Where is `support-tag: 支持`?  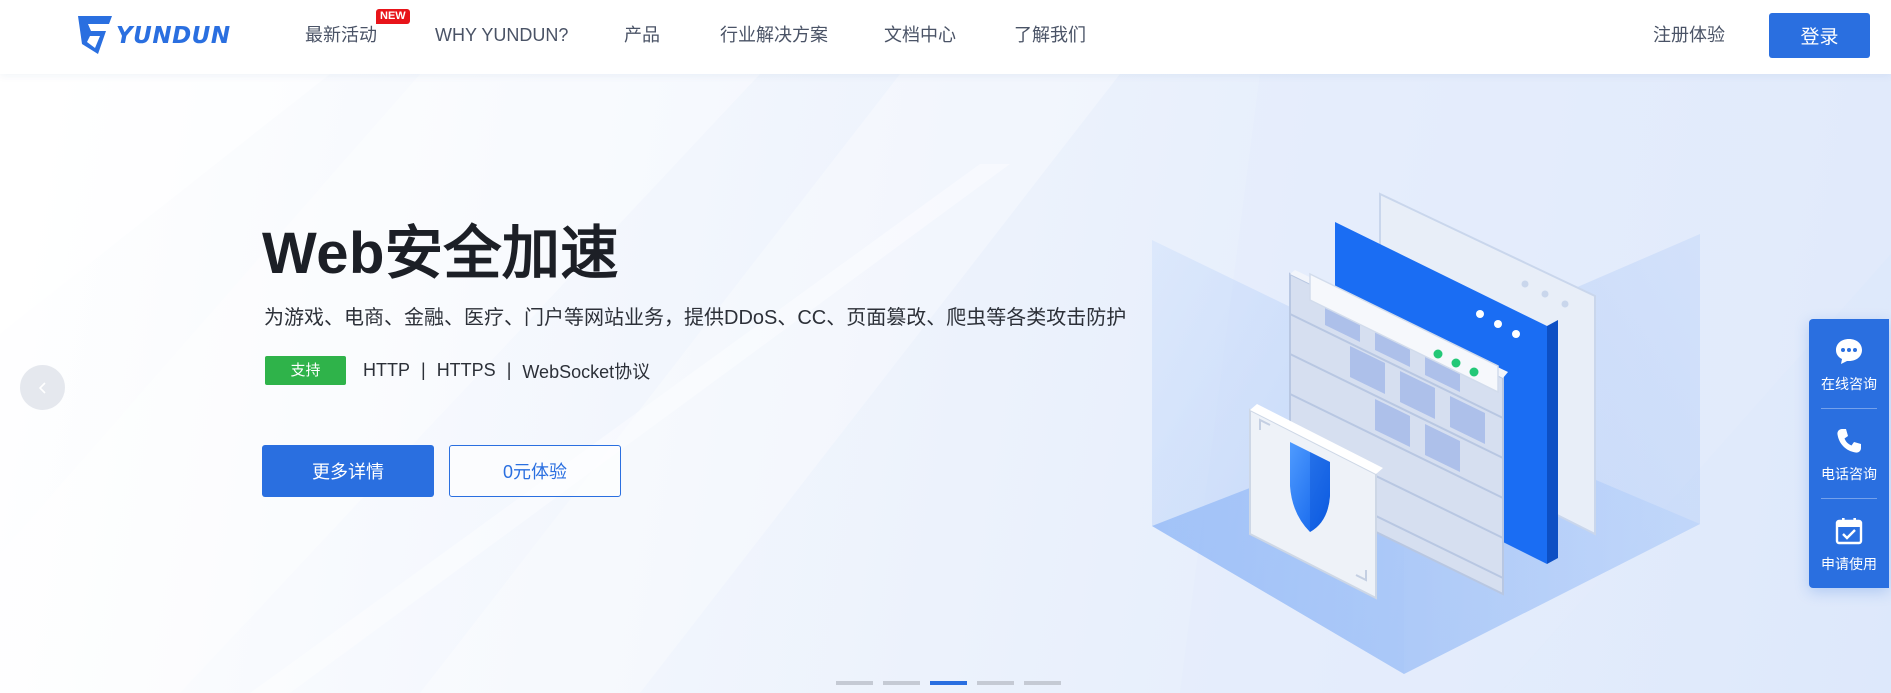
support-tag: 支持 is located at coordinates (305, 370).